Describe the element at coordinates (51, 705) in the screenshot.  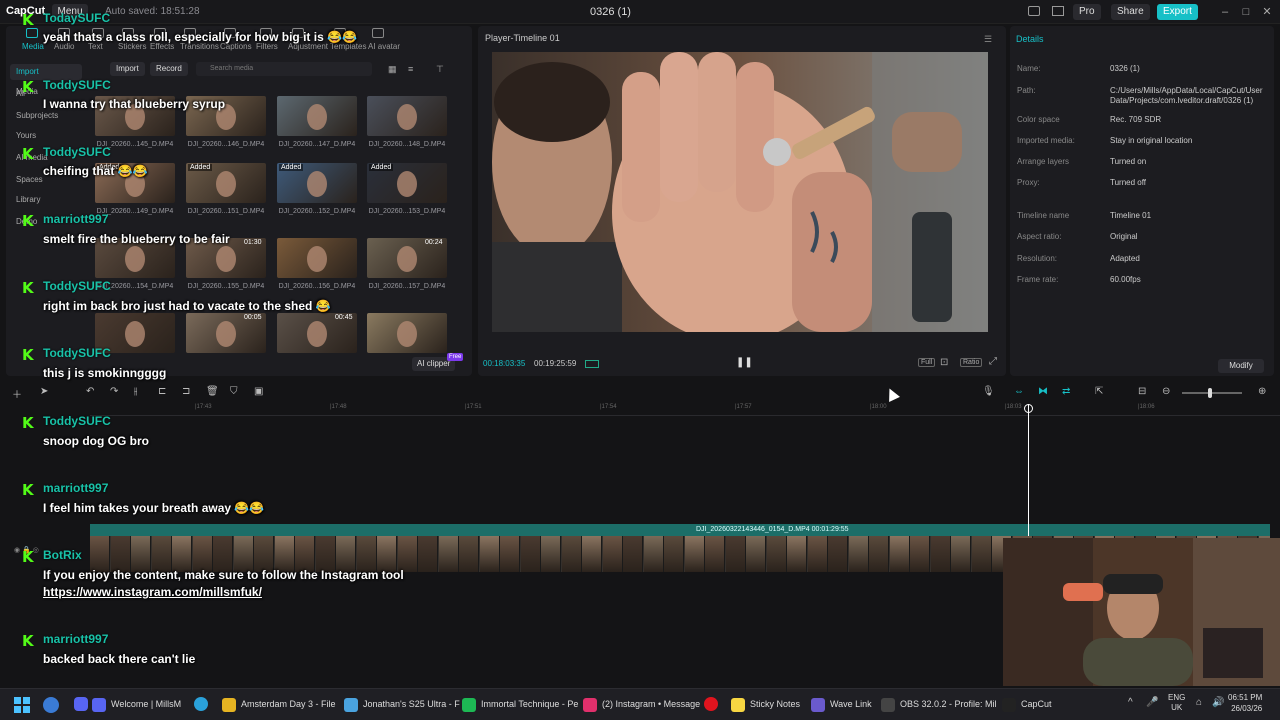
I see `browser-icon` at that location.